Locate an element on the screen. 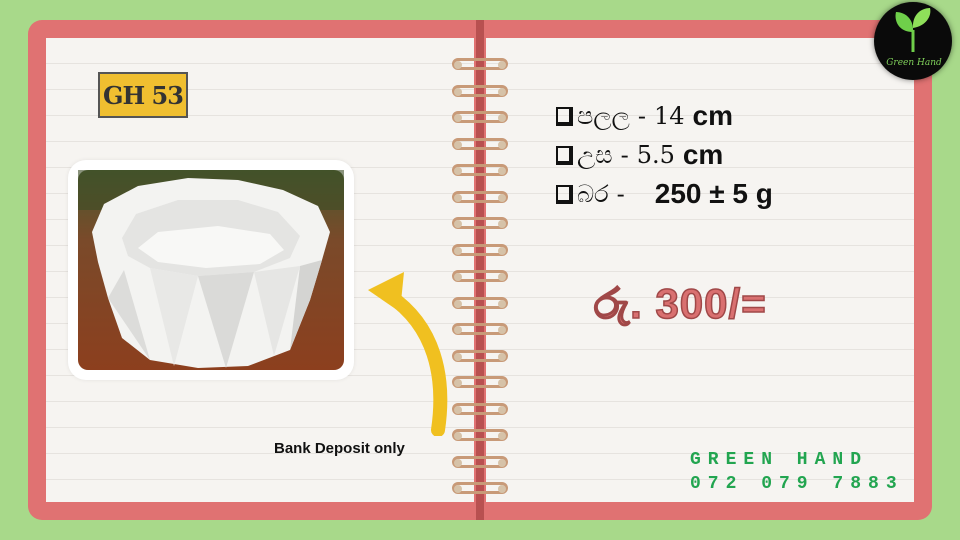 Image resolution: width=960 pixels, height=540 pixels. spec-value: 14 is located at coordinates (669, 116).